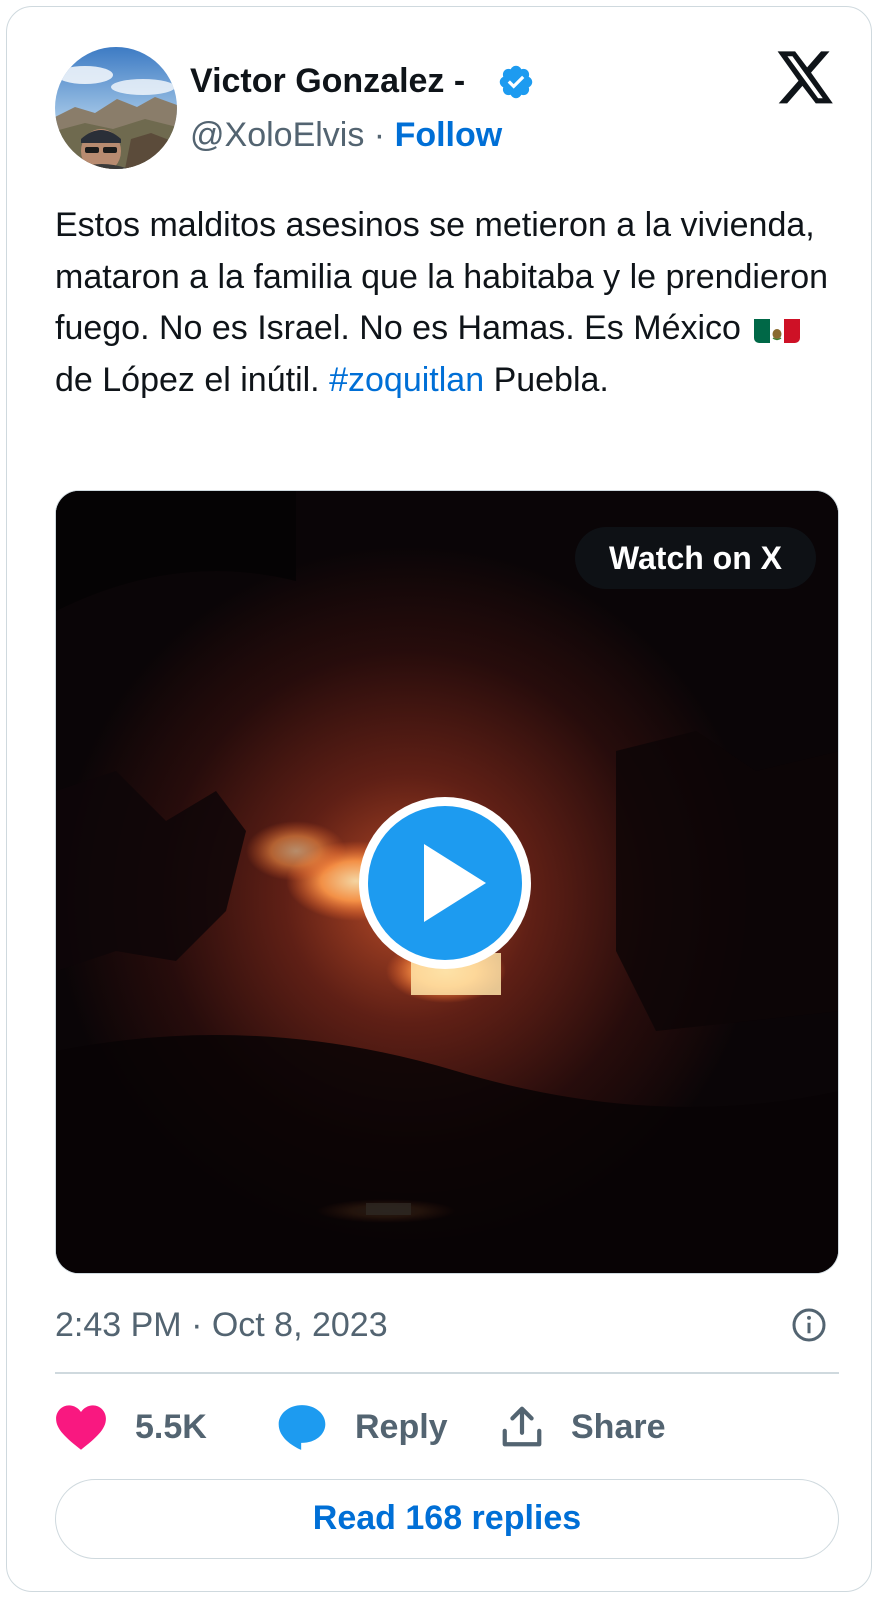 The width and height of the screenshot is (880, 1600). What do you see at coordinates (447, 1373) in the screenshot?
I see `divider` at bounding box center [447, 1373].